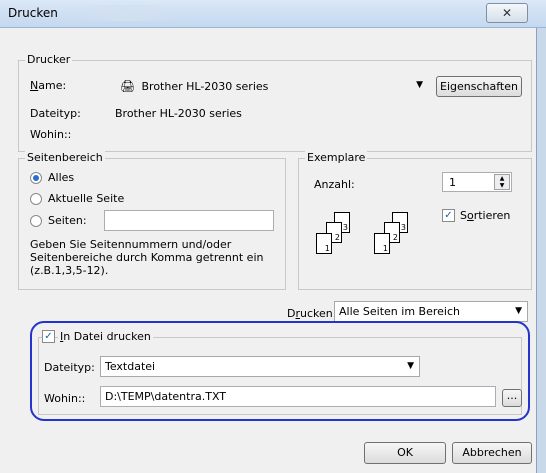 The height and width of the screenshot is (473, 546). Describe the element at coordinates (189, 220) in the screenshot. I see `pages-input` at that location.